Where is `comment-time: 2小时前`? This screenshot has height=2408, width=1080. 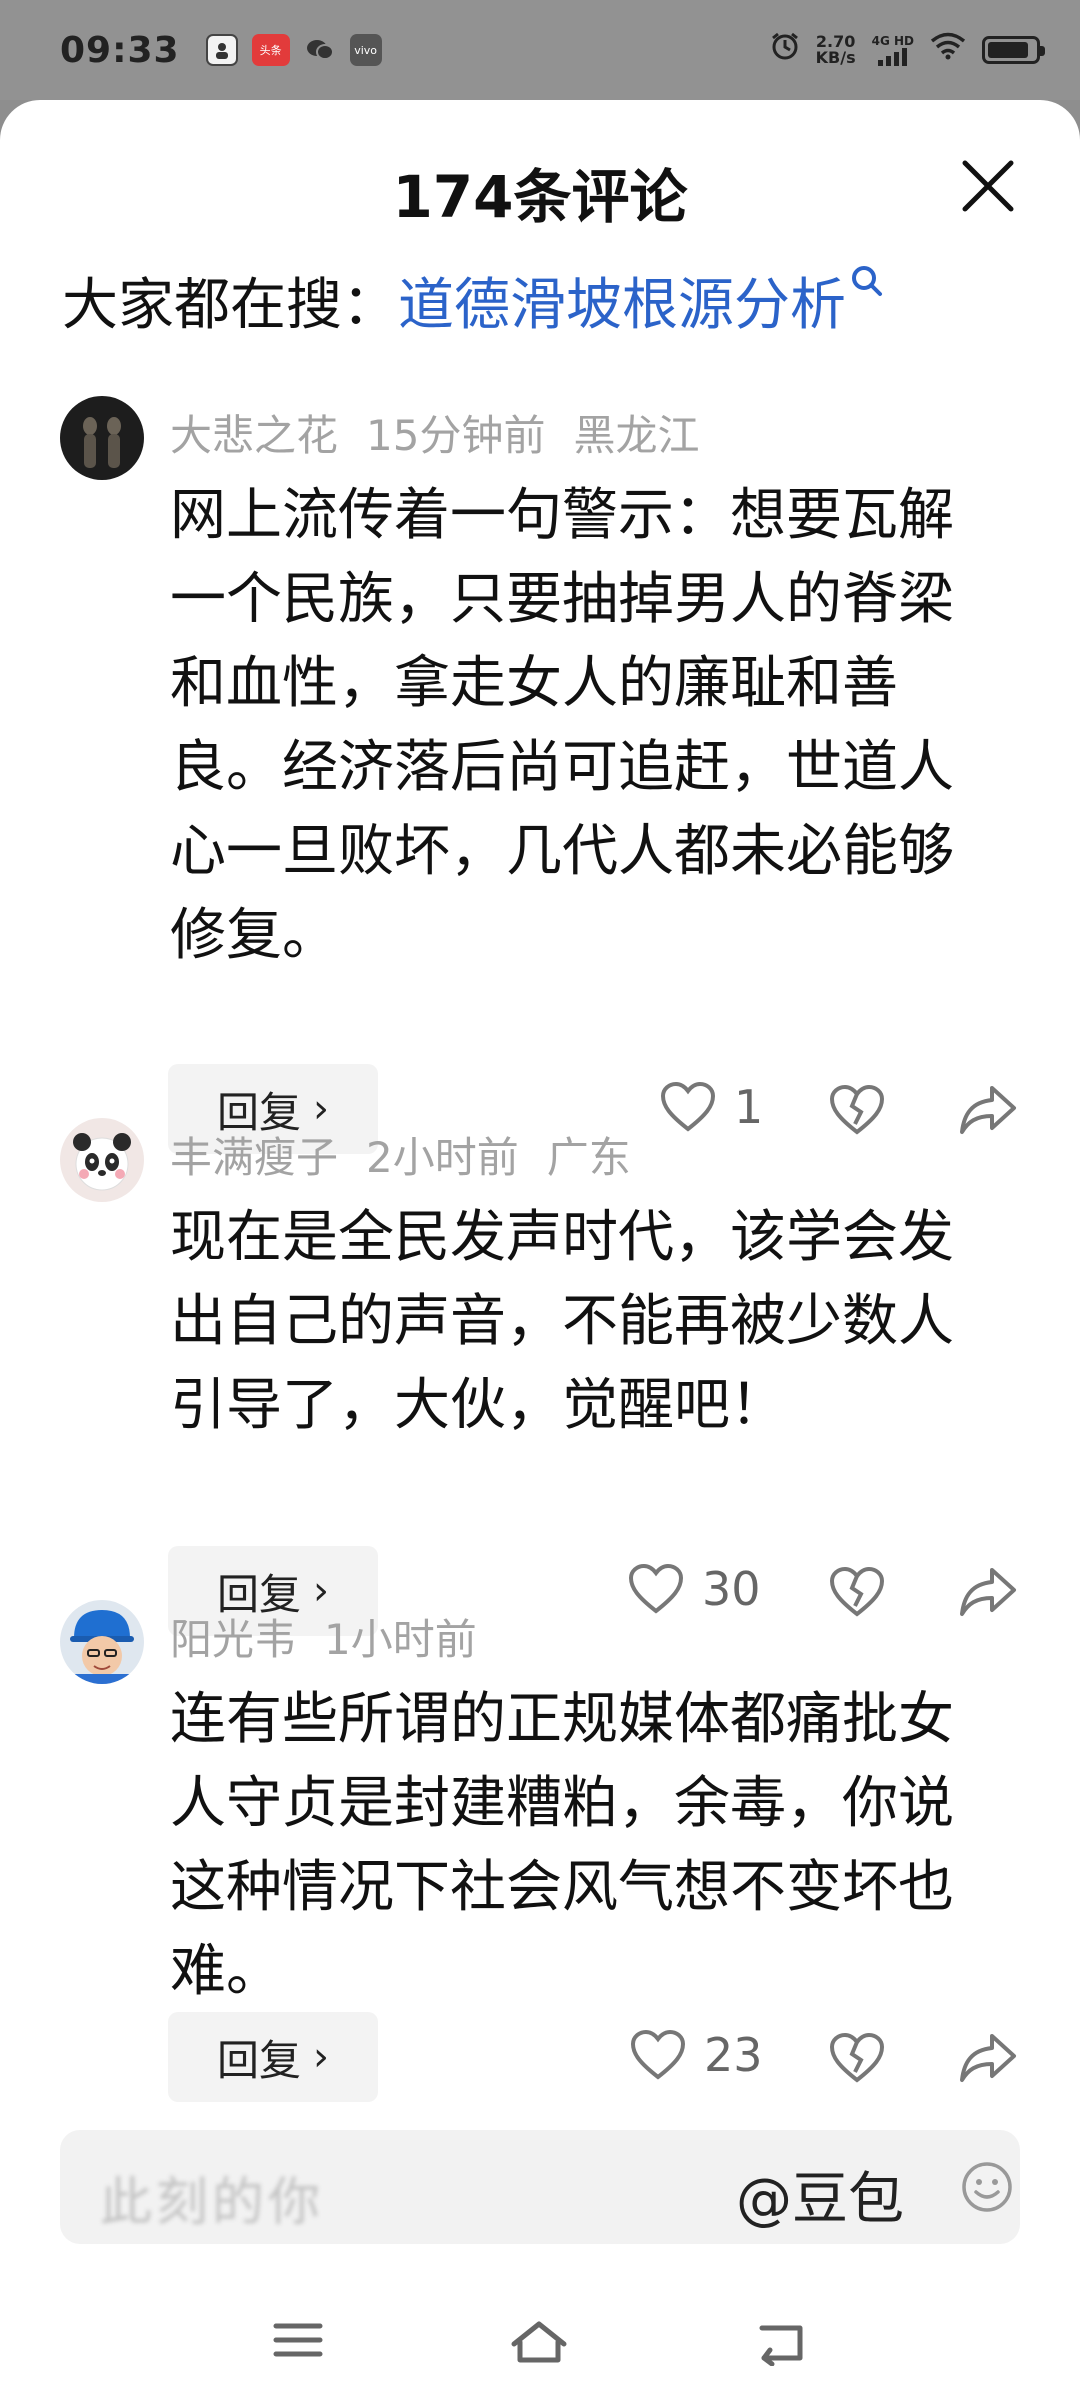
comment-time: 2小时前 is located at coordinates (442, 1157).